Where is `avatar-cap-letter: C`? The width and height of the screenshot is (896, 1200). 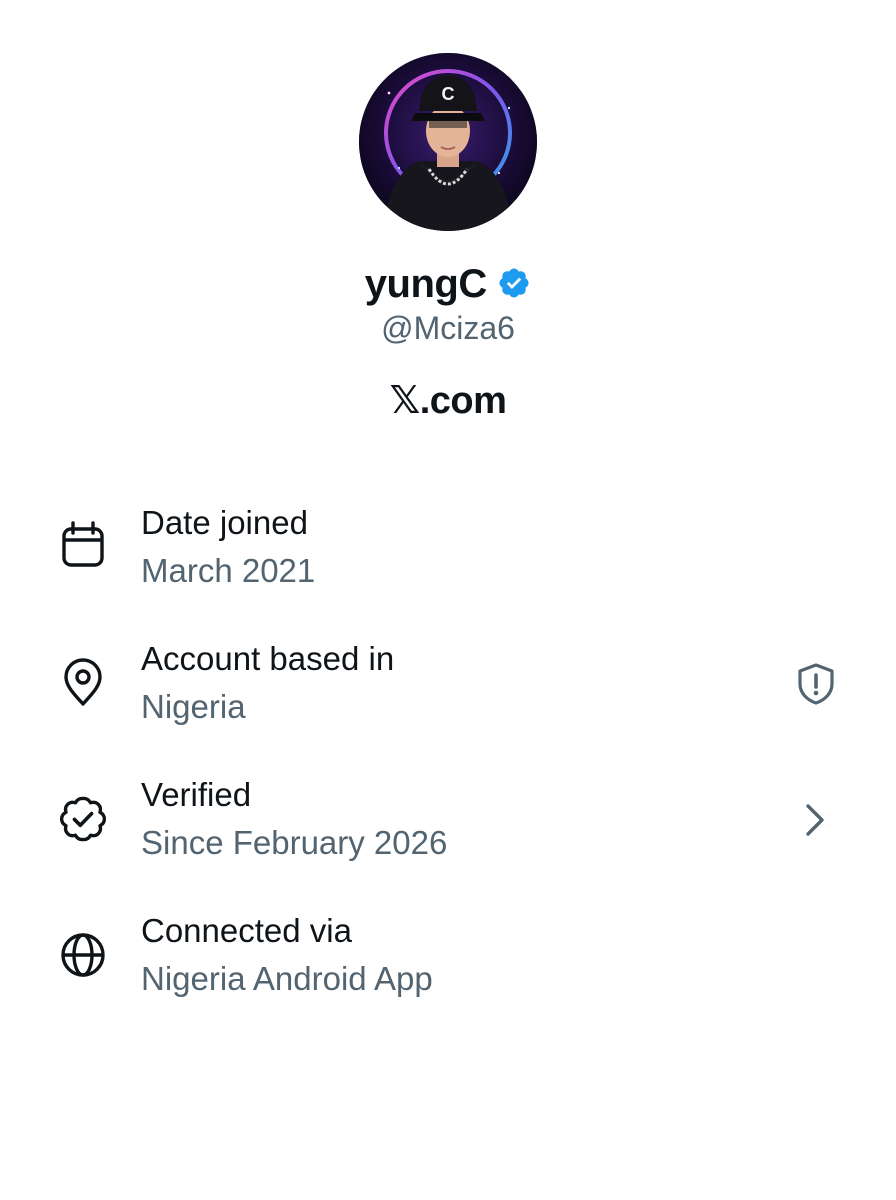
avatar-cap-letter: C is located at coordinates (448, 94).